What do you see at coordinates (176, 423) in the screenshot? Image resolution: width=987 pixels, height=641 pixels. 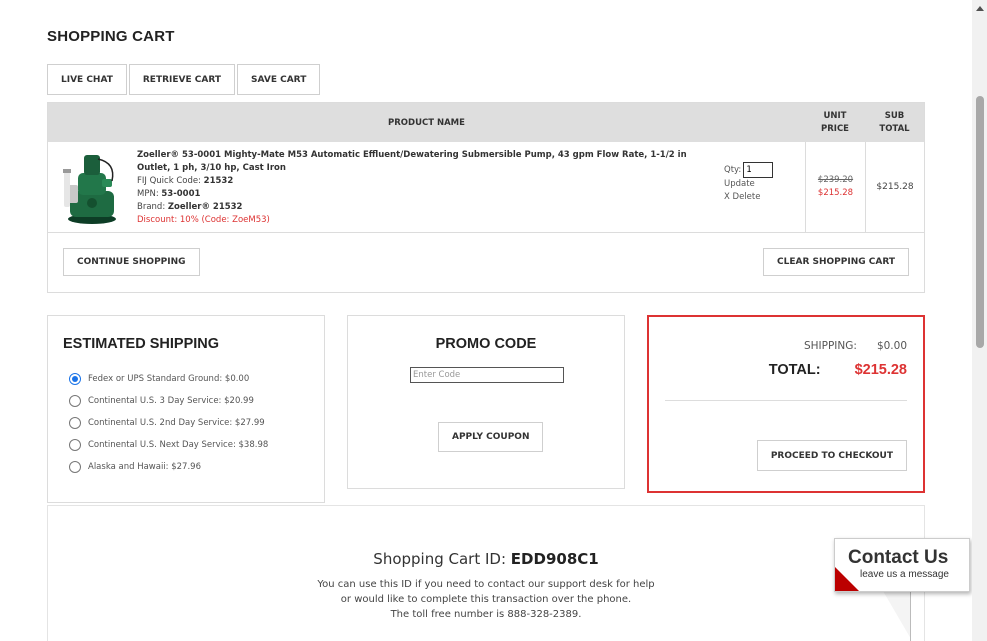 I see `shipping-option-label: Continental U.S. 2nd Day Service: $27.99` at bounding box center [176, 423].